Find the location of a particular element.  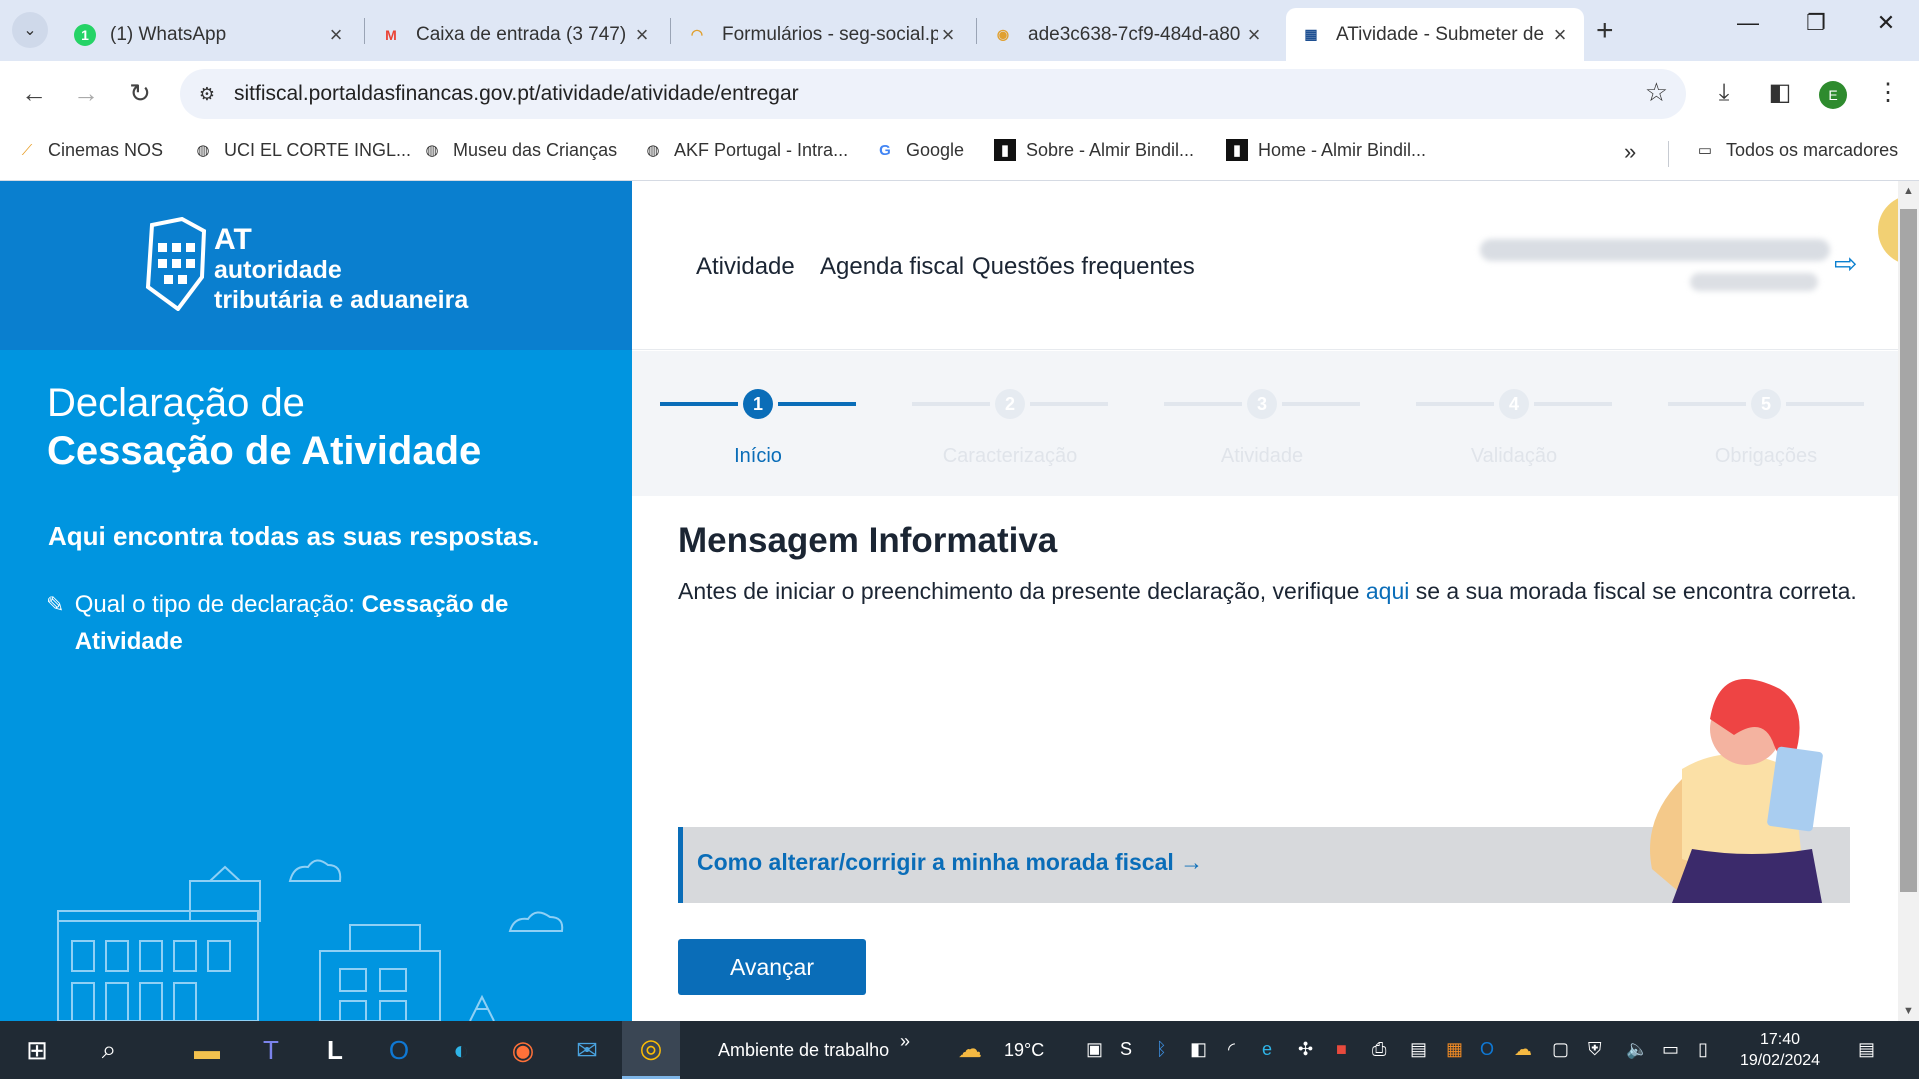

browser-tab: ◠ Formulários - seg-social.p × is located at coordinates (822, 34).